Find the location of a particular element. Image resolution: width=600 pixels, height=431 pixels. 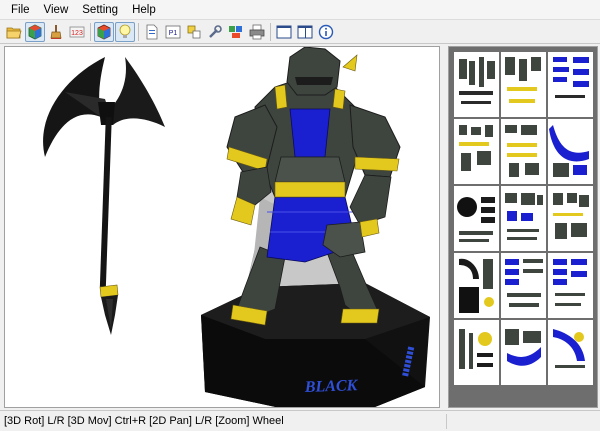

brush-icon is located at coordinates (56, 31).